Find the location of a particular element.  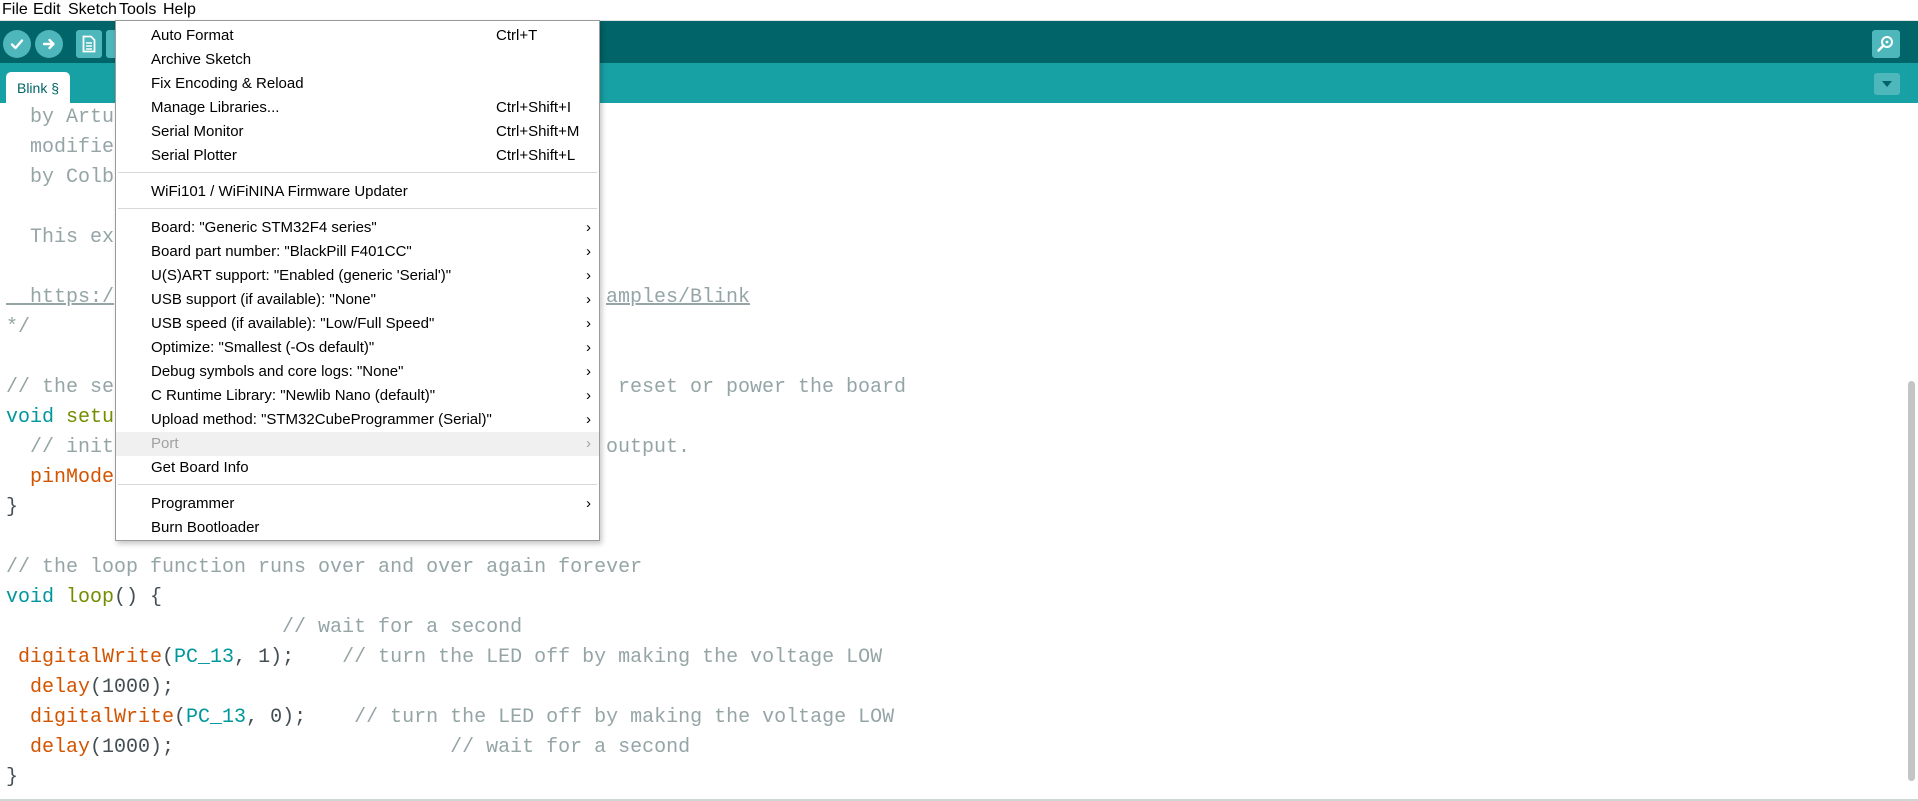

editor-scrollbar is located at coordinates (1912, 451).